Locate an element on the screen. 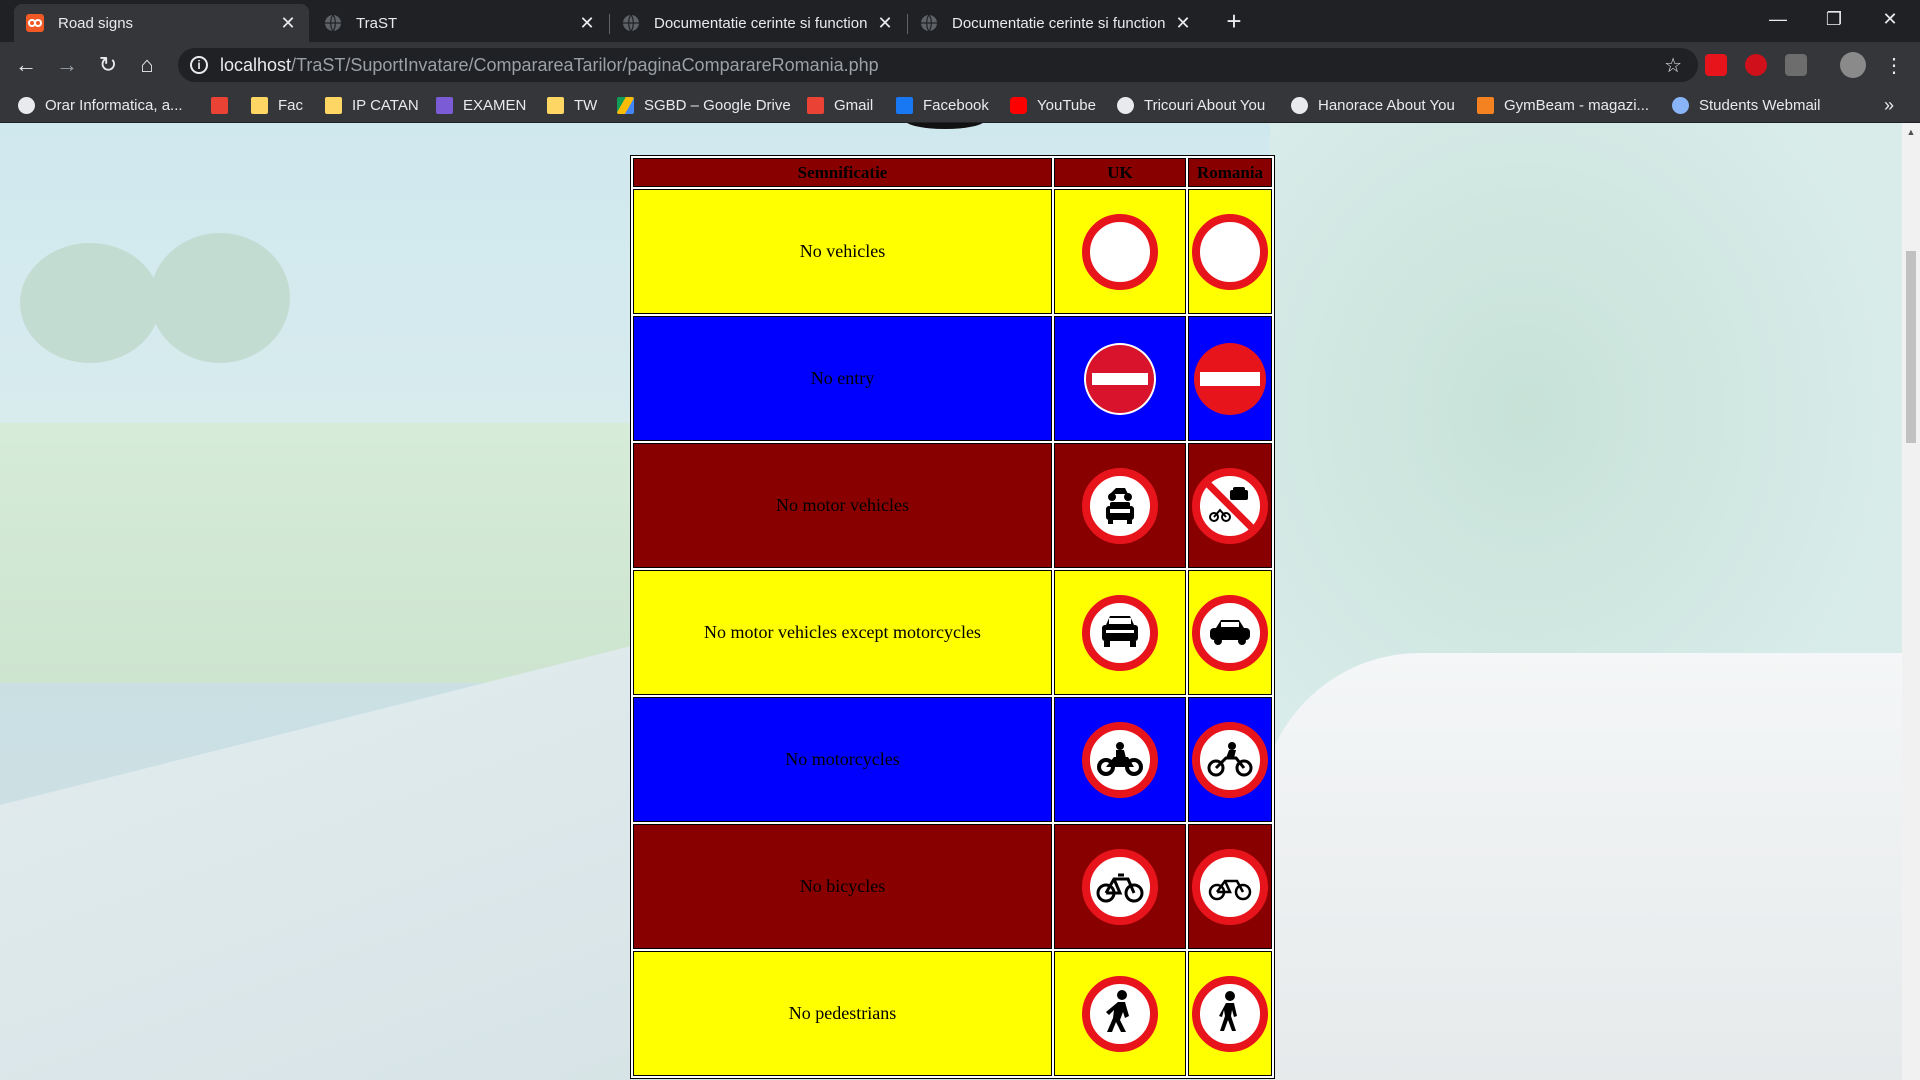  background-car is located at coordinates (1581, 866).